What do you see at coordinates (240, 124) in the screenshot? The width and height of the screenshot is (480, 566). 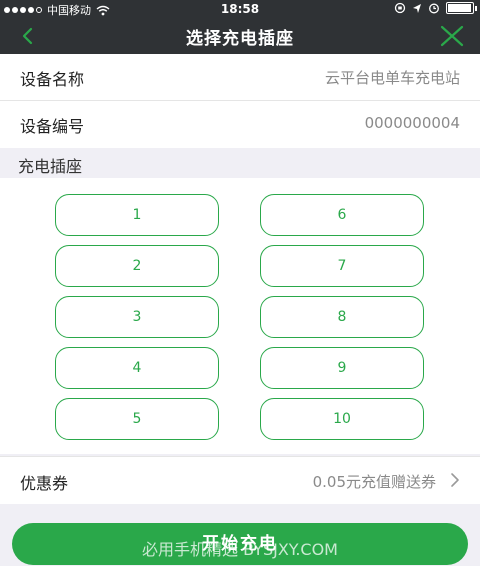 I see `device-id-row: 设备编号 0000000004` at bounding box center [240, 124].